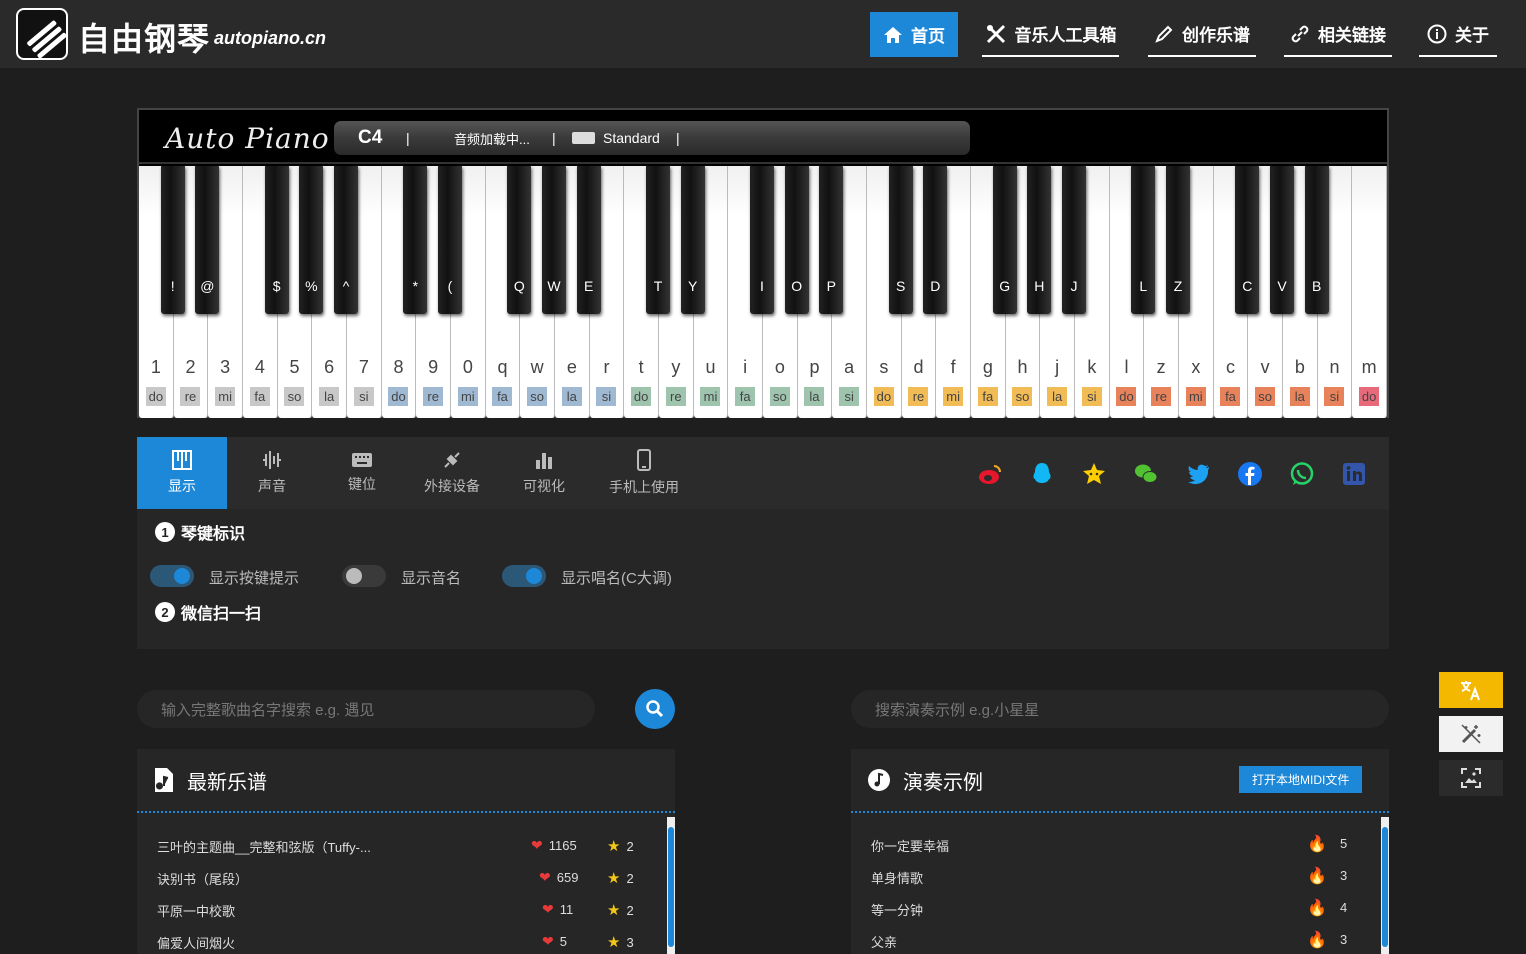 This screenshot has height=954, width=1526. Describe the element at coordinates (1111, 876) in the screenshot. I see `example-row: 单身情歌 🔥 3` at that location.